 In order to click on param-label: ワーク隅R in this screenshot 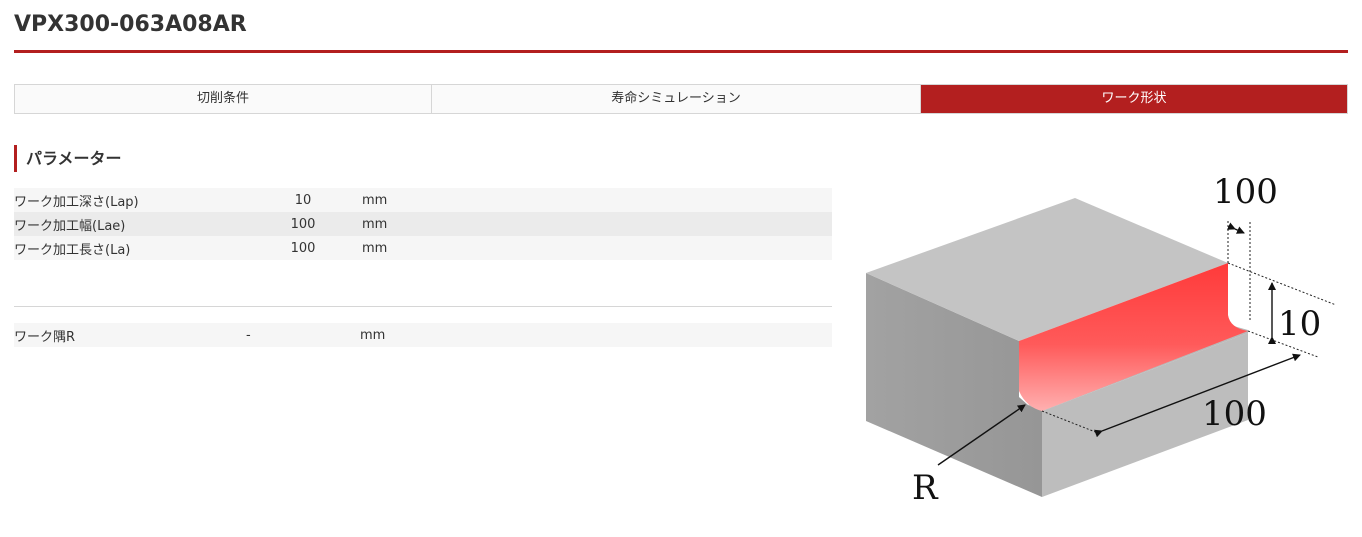, I will do `click(45, 337)`.